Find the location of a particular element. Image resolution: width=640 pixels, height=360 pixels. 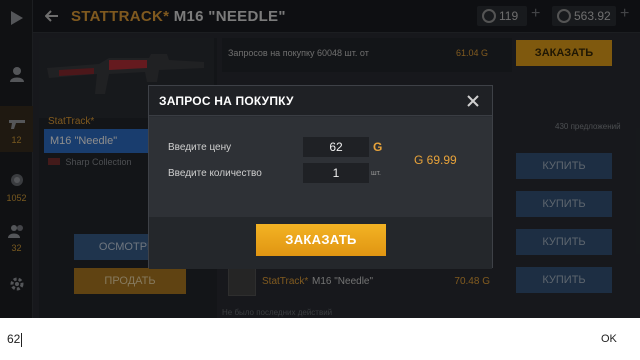

quantity-unit: шт. is located at coordinates (376, 173).